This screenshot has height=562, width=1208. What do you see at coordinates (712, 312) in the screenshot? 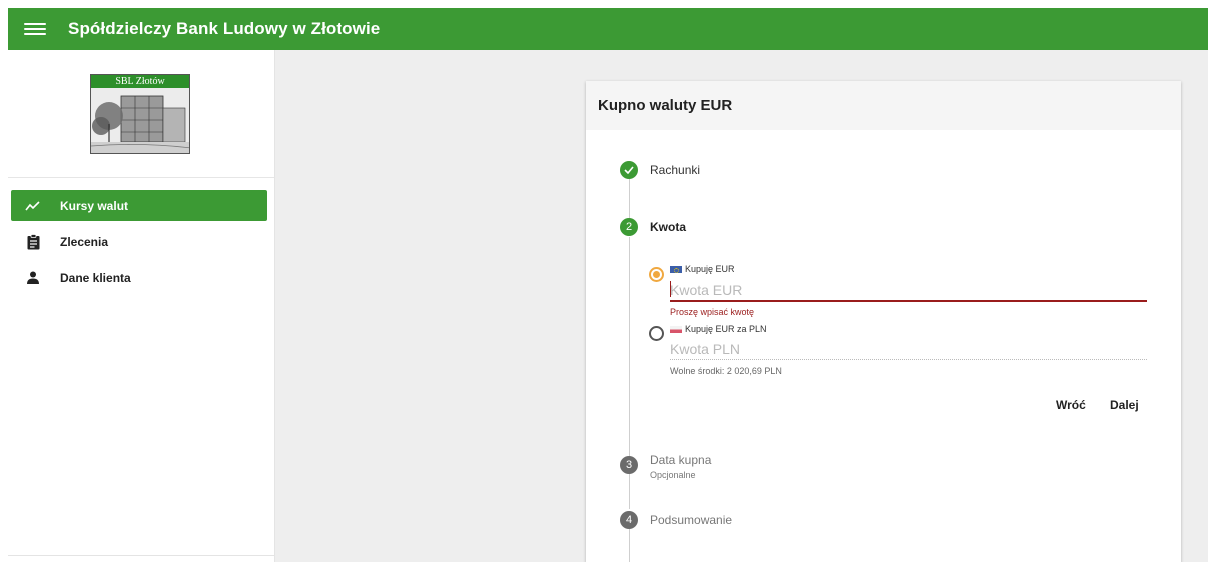
I see `amount-error-message: Proszę wpisać kwotę` at bounding box center [712, 312].